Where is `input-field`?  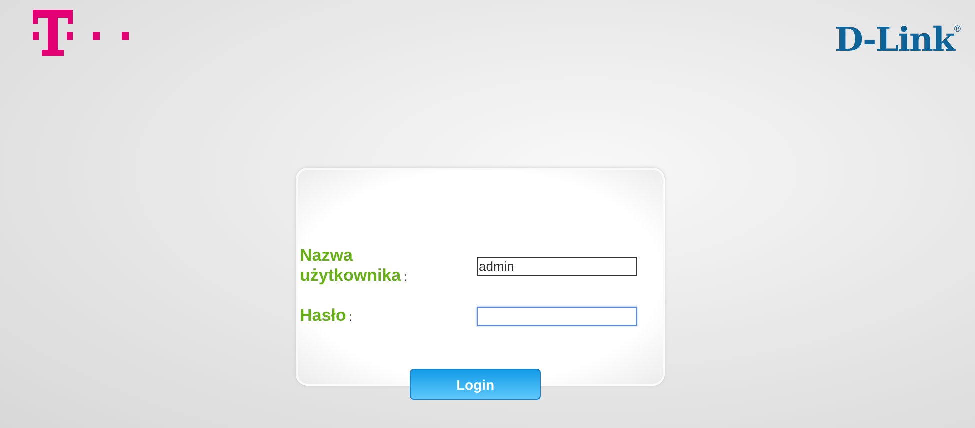 input-field is located at coordinates (557, 316).